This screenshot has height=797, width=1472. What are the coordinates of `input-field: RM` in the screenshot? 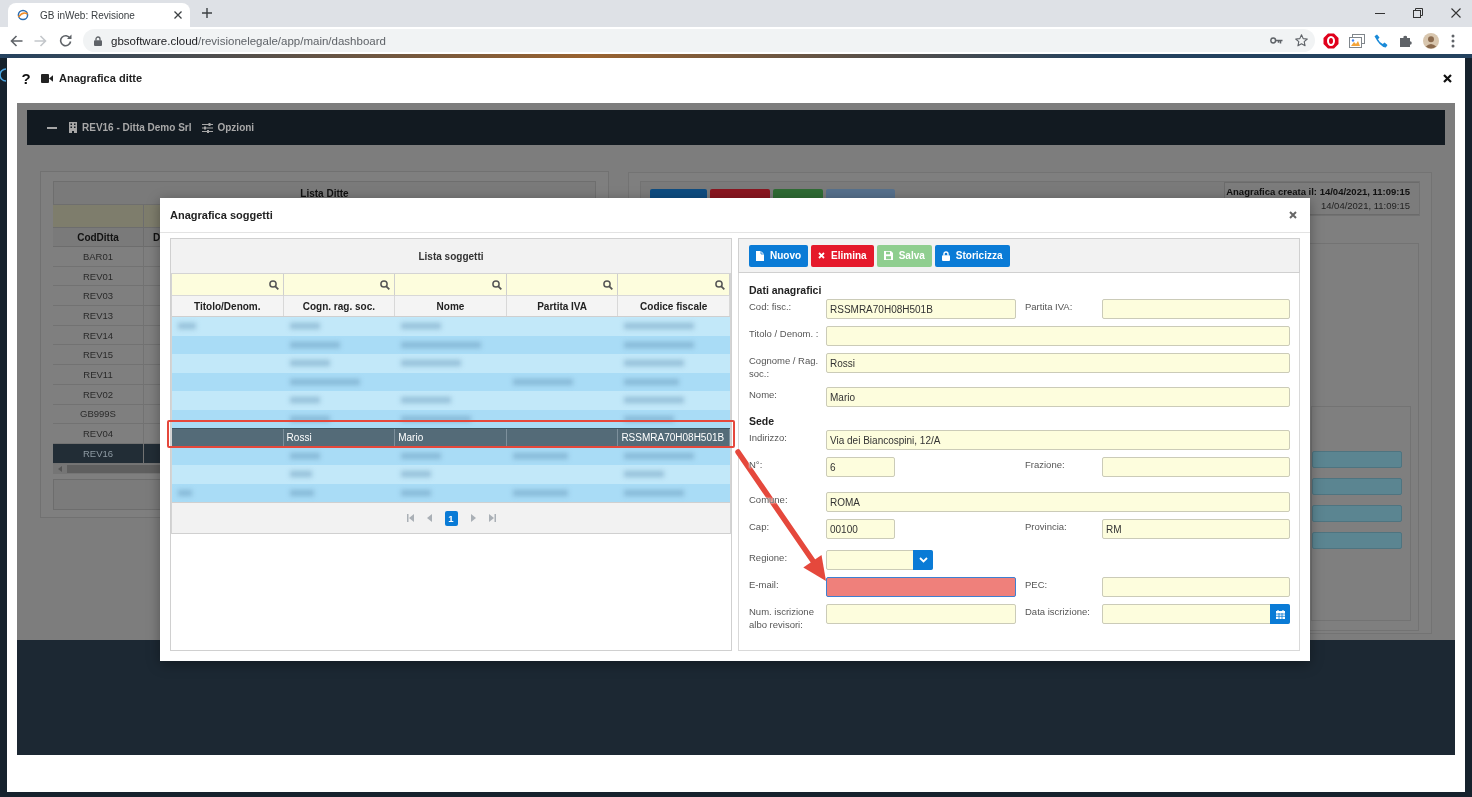 It's located at (1196, 529).